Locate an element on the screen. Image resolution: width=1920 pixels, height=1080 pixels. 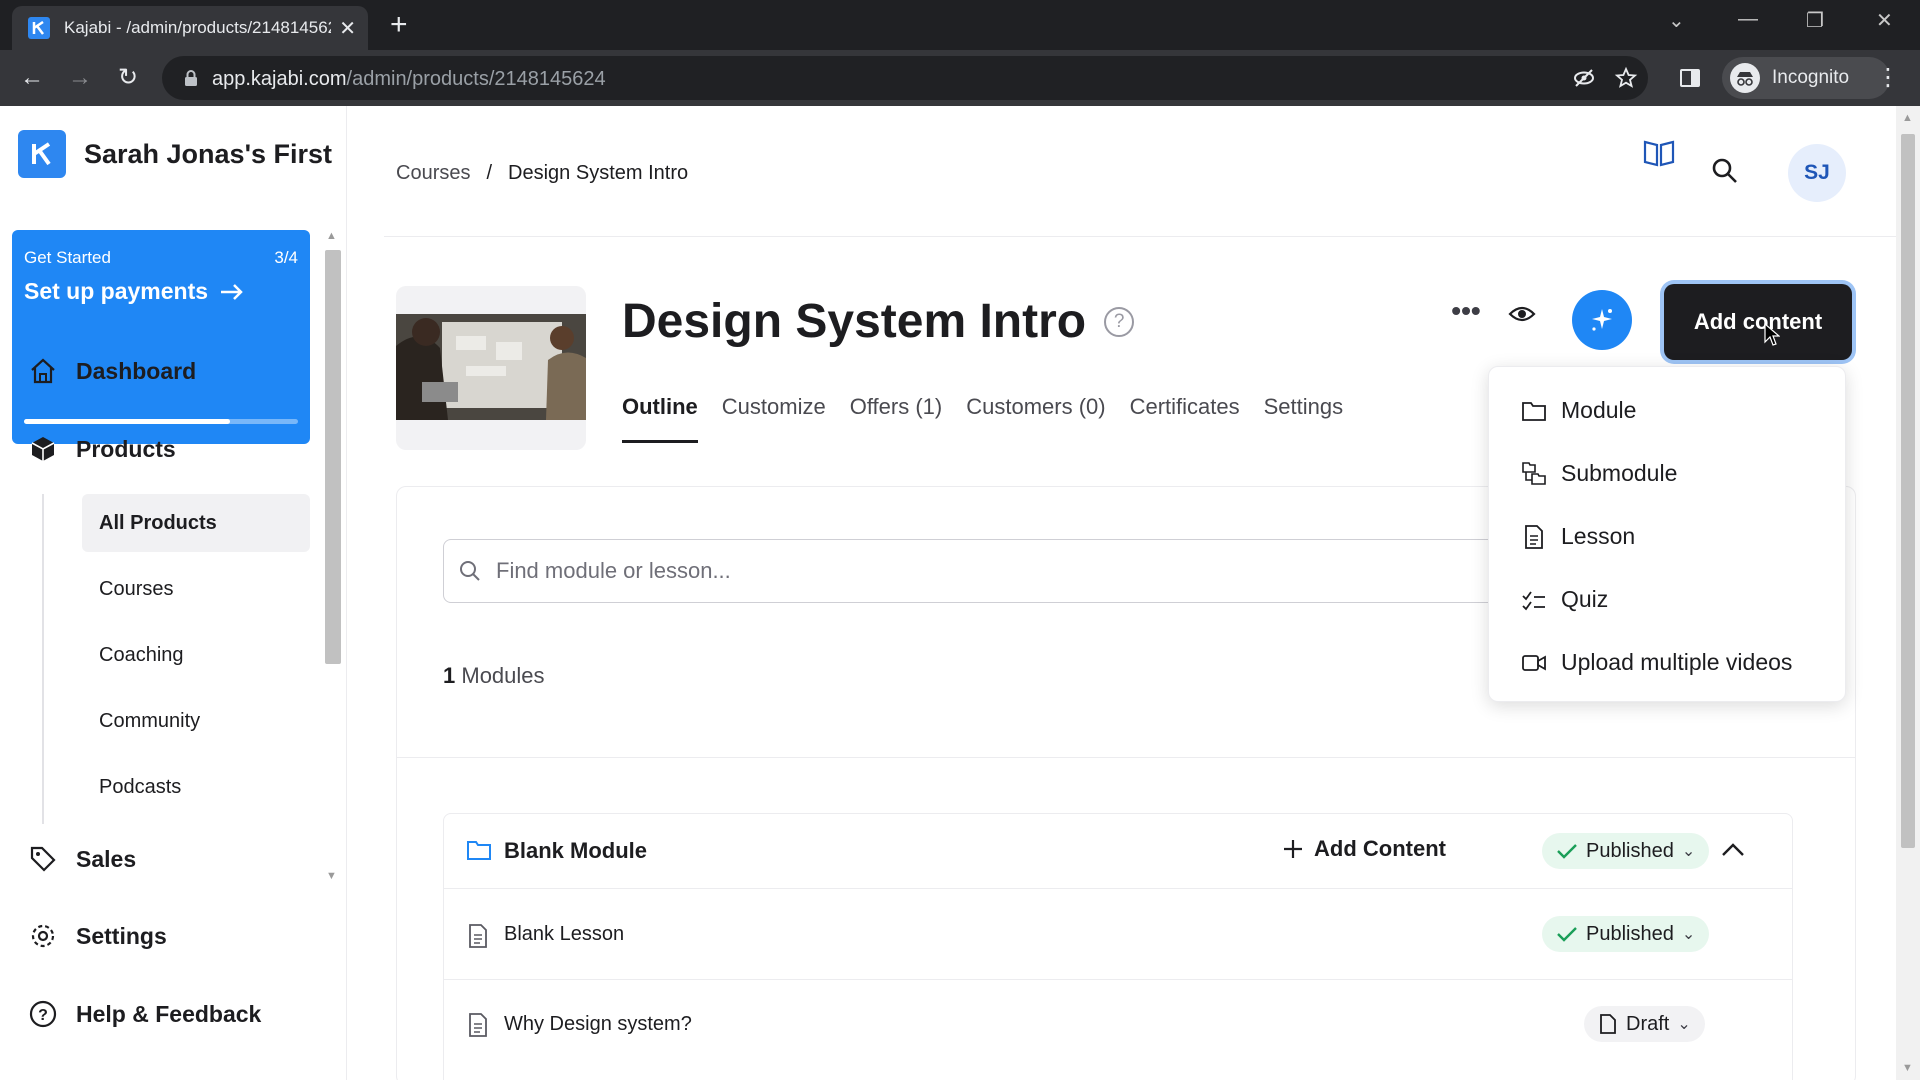
window-close-icon: ✕ is located at coordinates (1884, 20).